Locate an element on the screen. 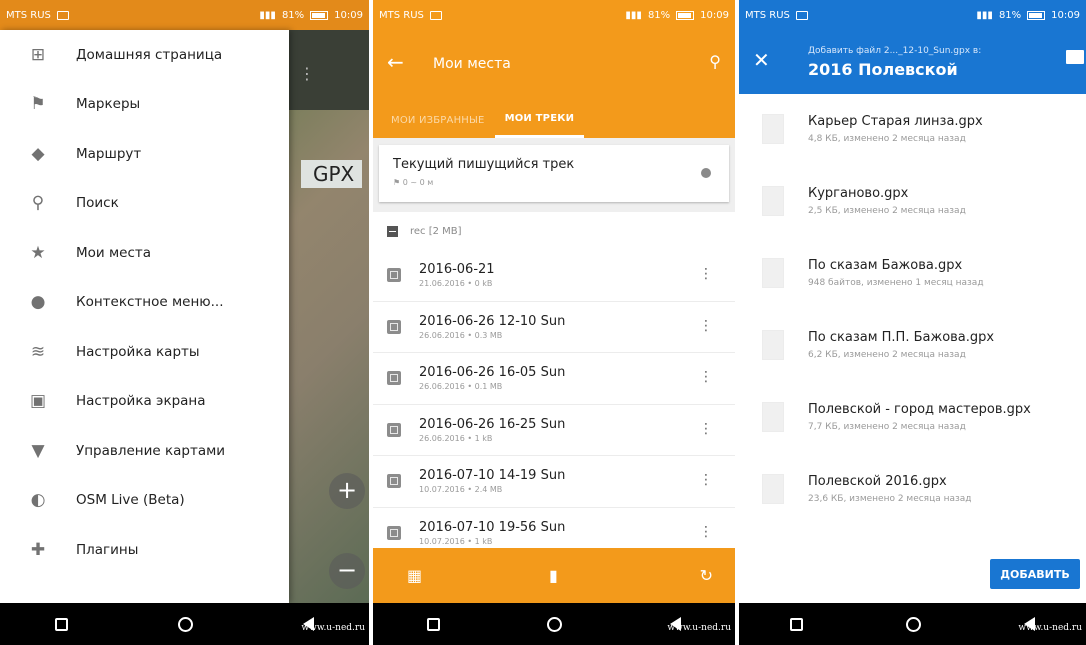 This screenshot has width=1086, height=645. route-diamond-icon: ◆ is located at coordinates (38, 153).